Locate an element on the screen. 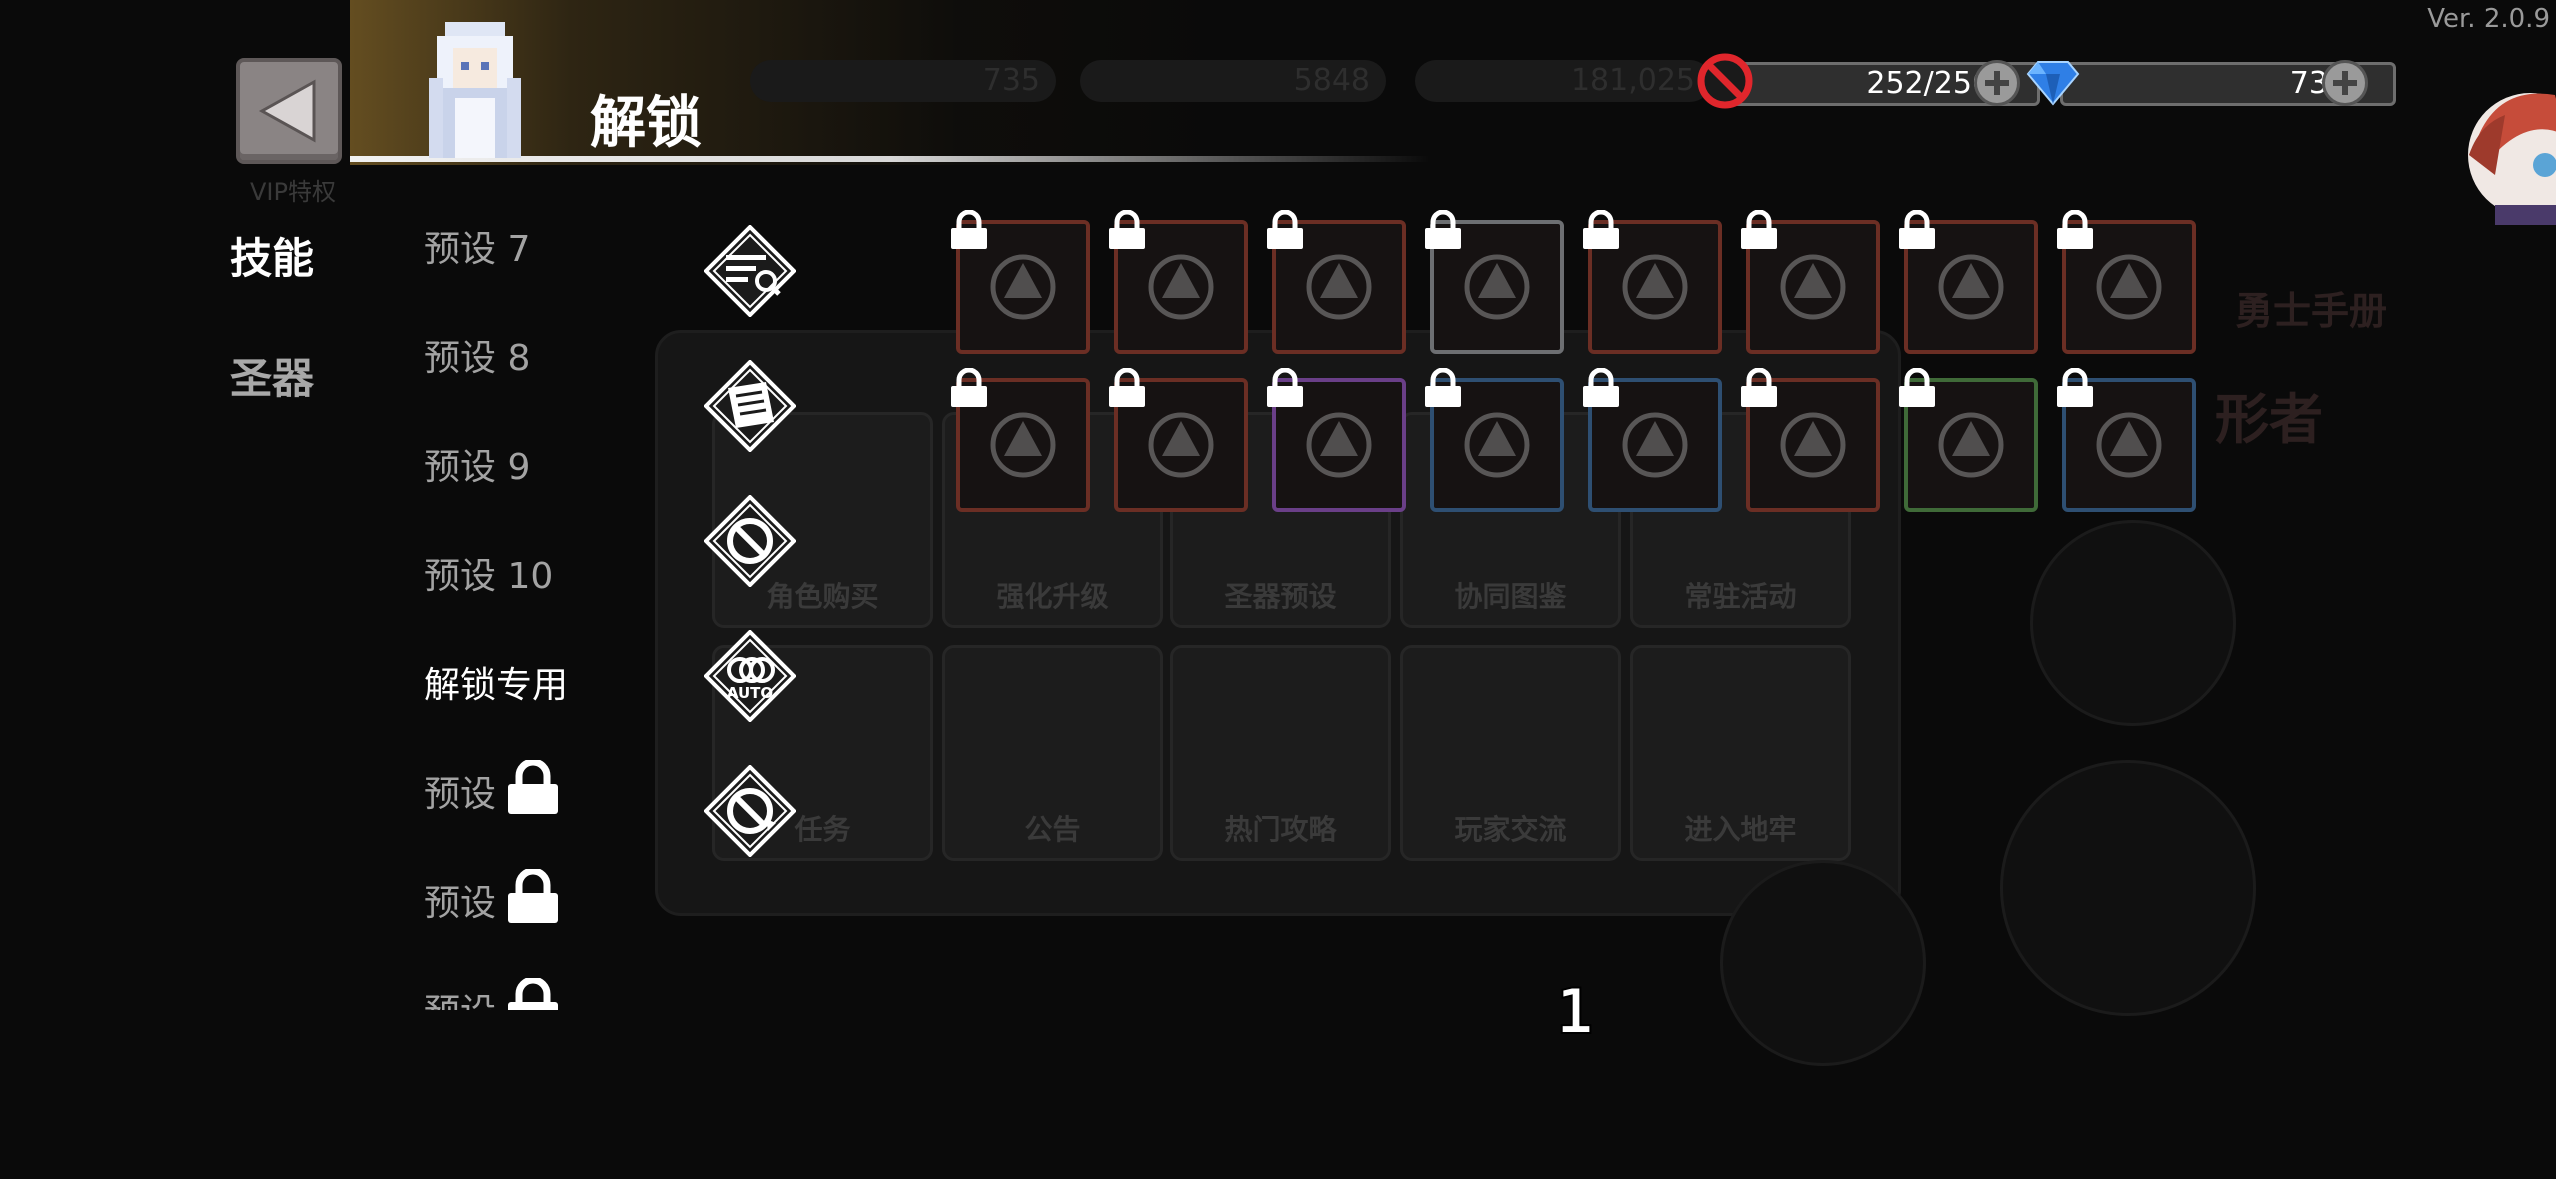 This screenshot has height=1179, width=2556. frost-sword-icon is located at coordinates (1181, 287).